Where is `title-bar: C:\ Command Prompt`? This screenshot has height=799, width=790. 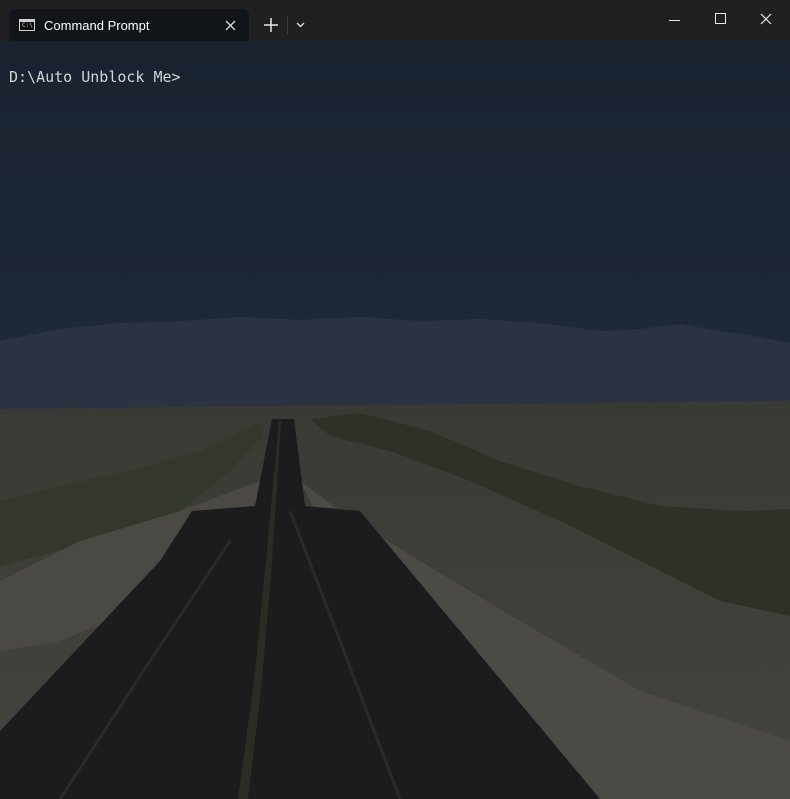 title-bar: C:\ Command Prompt is located at coordinates (395, 20).